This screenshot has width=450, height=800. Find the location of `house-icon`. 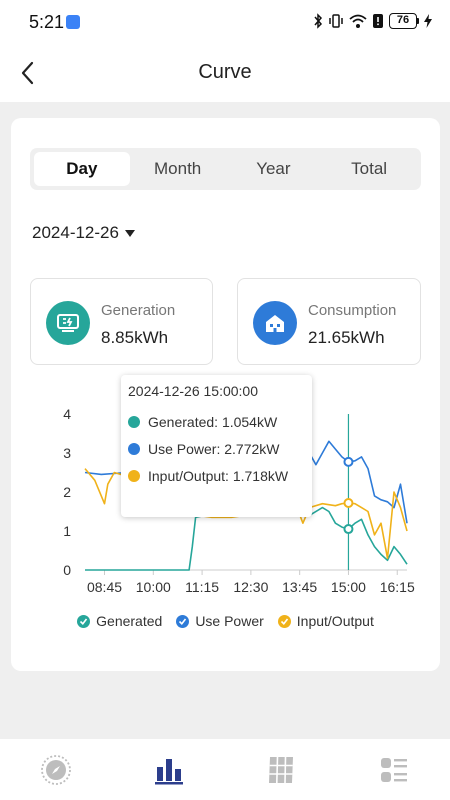

house-icon is located at coordinates (275, 323).